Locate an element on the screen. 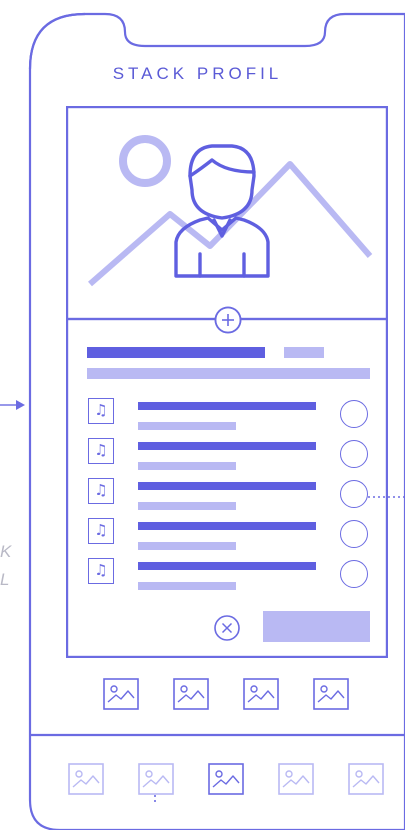  plus-circle-icon is located at coordinates (228, 320).